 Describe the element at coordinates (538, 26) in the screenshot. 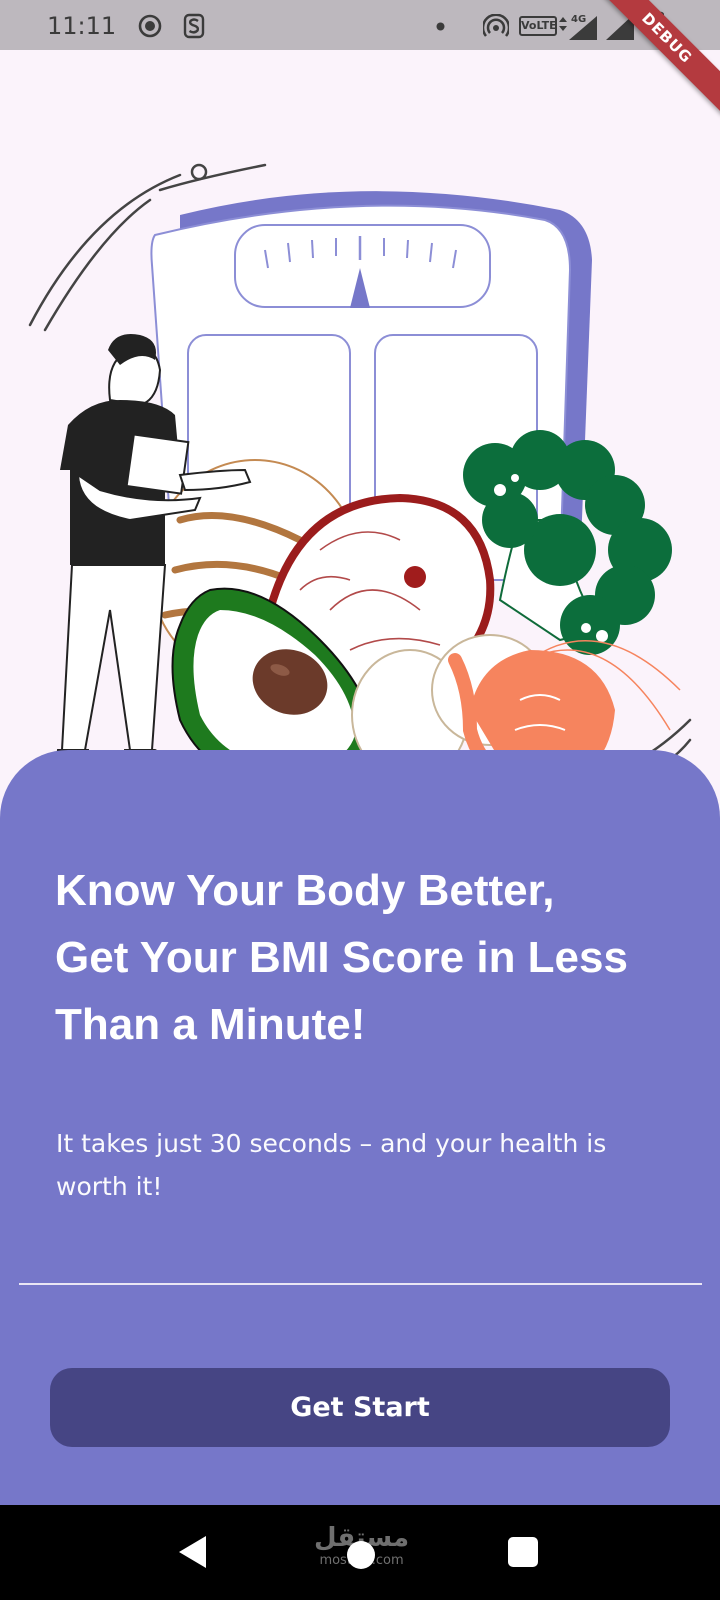

I see `volte-icon: VoLTE` at that location.